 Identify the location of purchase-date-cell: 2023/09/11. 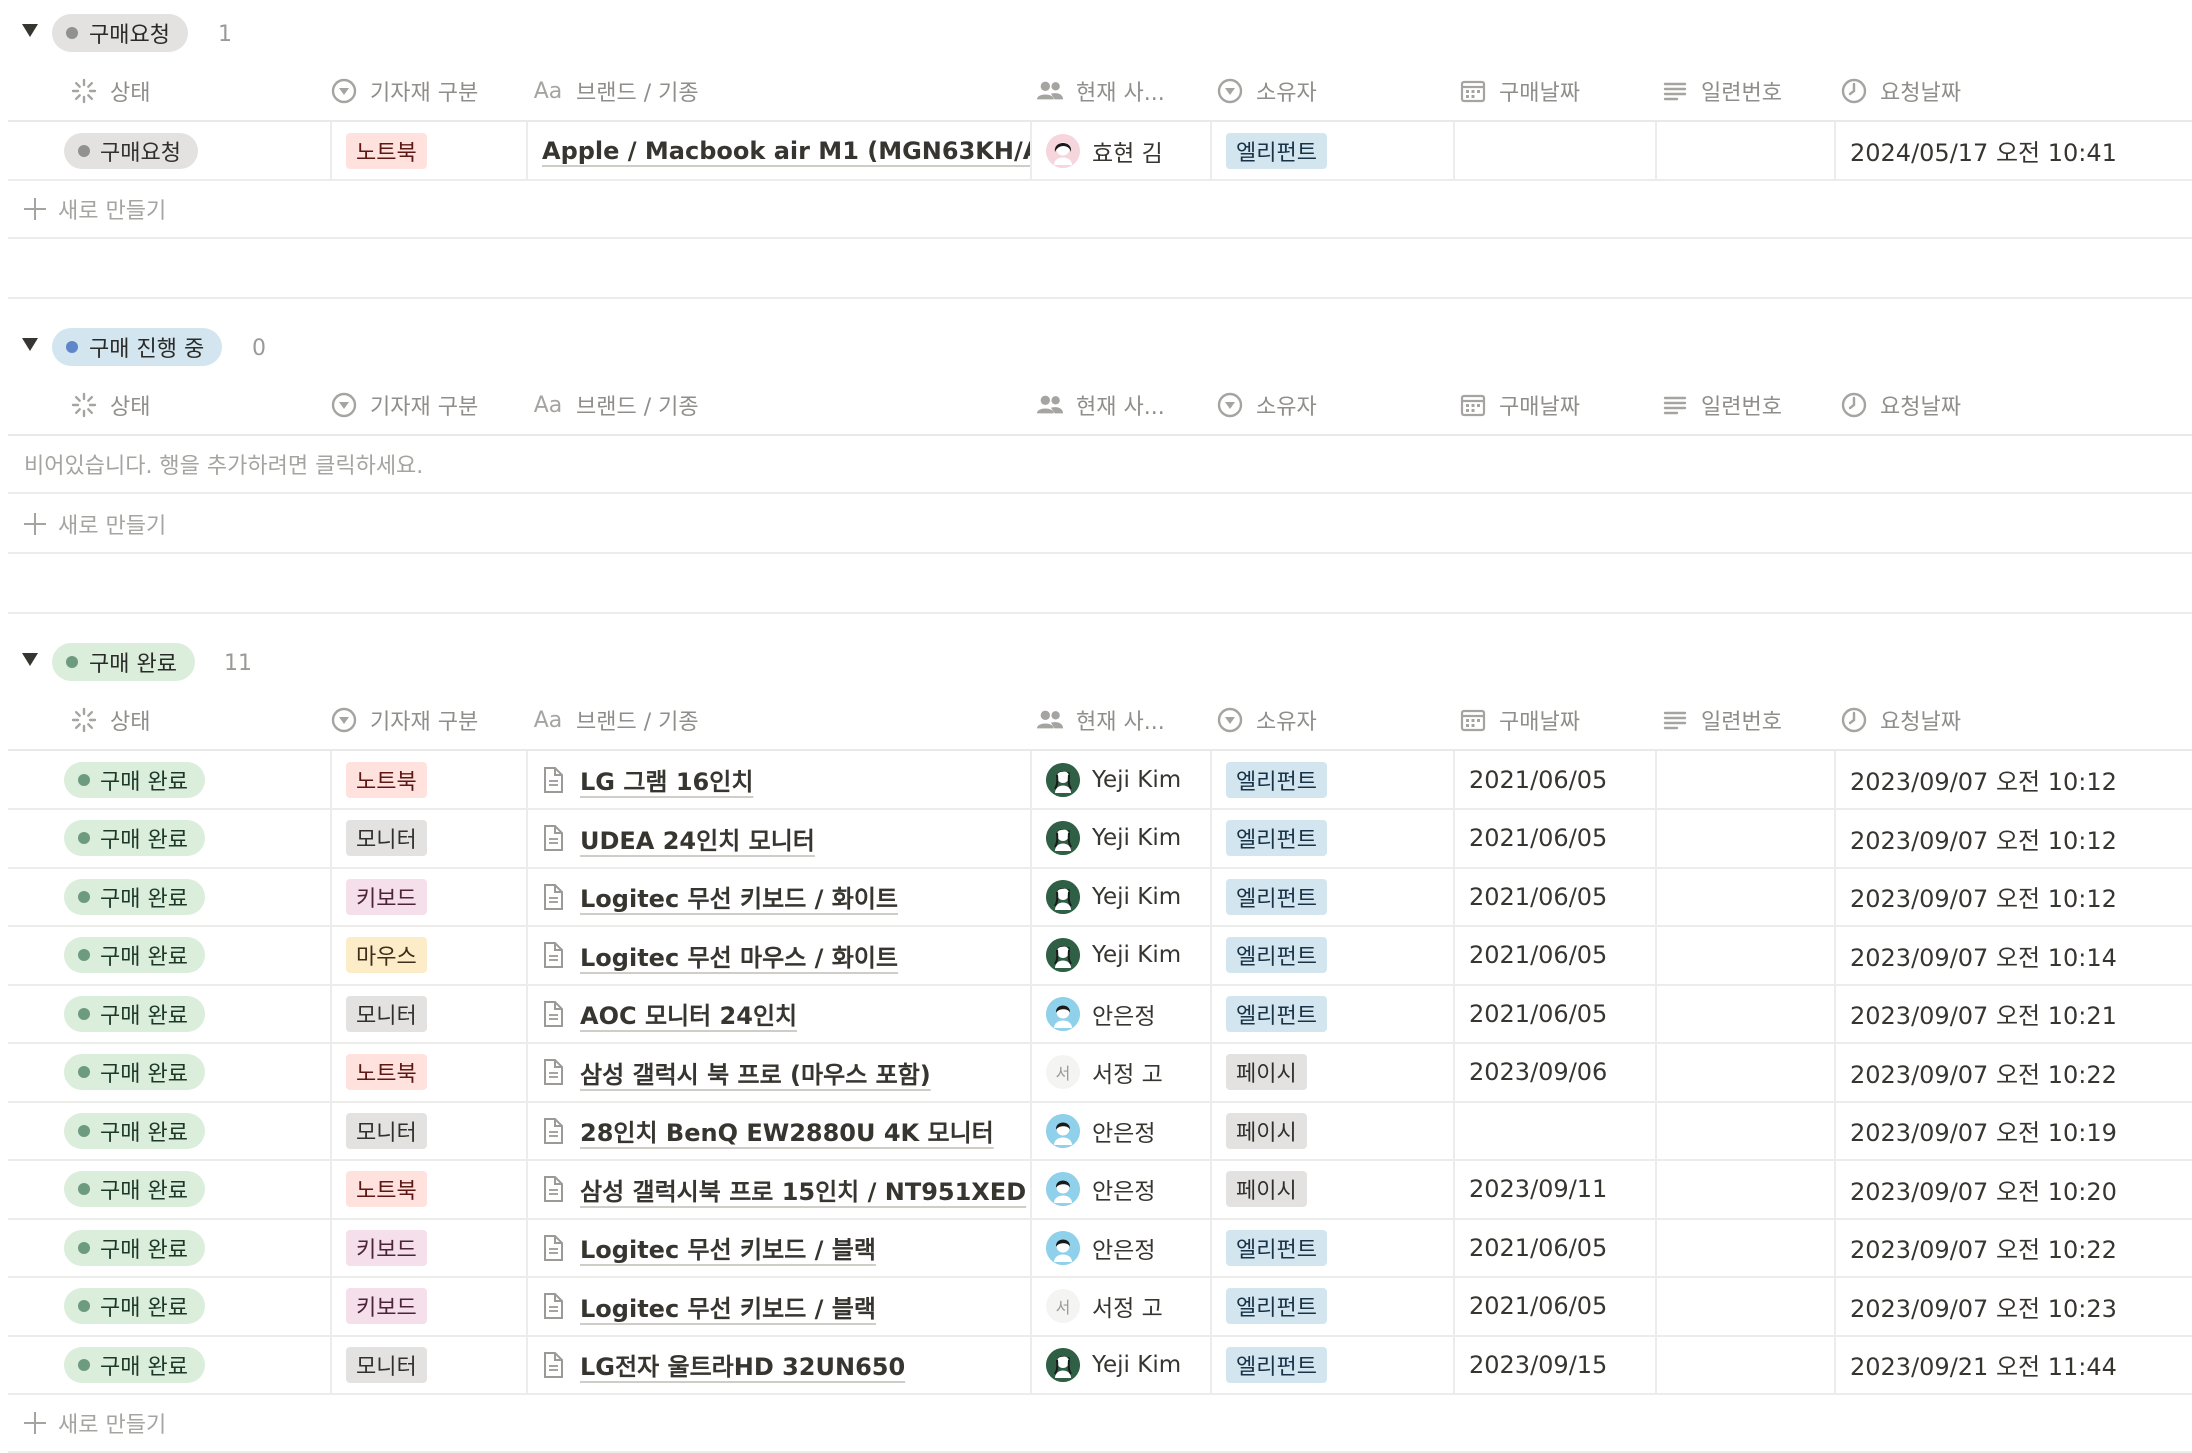
(1554, 1189).